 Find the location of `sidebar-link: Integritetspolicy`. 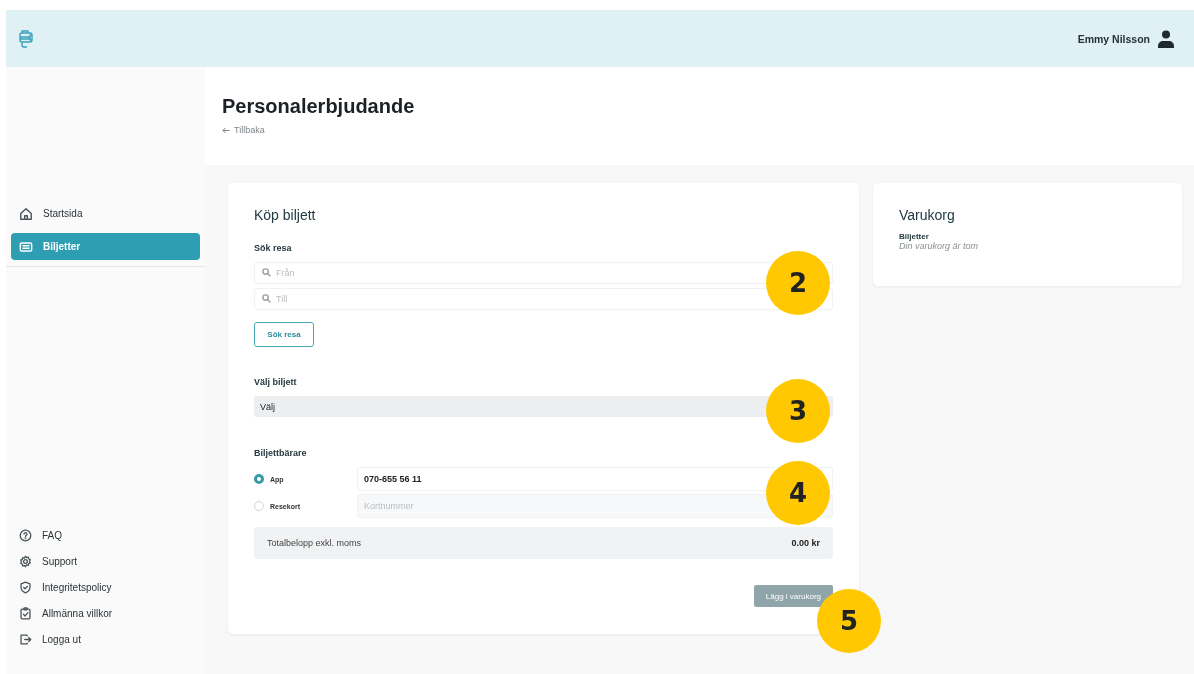

sidebar-link: Integritetspolicy is located at coordinates (77, 587).